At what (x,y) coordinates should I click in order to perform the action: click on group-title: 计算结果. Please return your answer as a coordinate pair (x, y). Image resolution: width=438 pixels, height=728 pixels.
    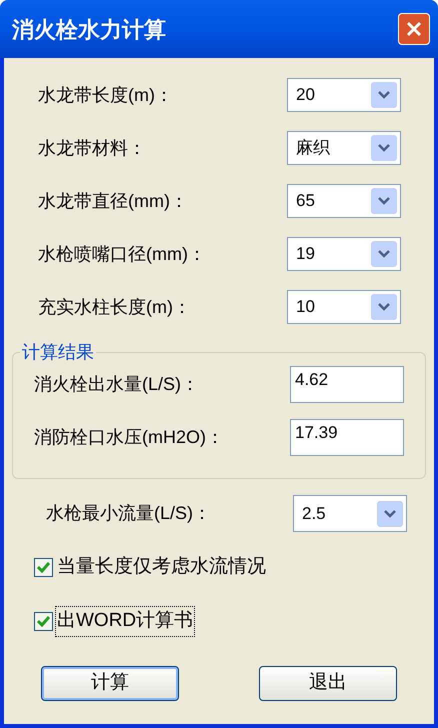
    Looking at the image, I should click on (58, 352).